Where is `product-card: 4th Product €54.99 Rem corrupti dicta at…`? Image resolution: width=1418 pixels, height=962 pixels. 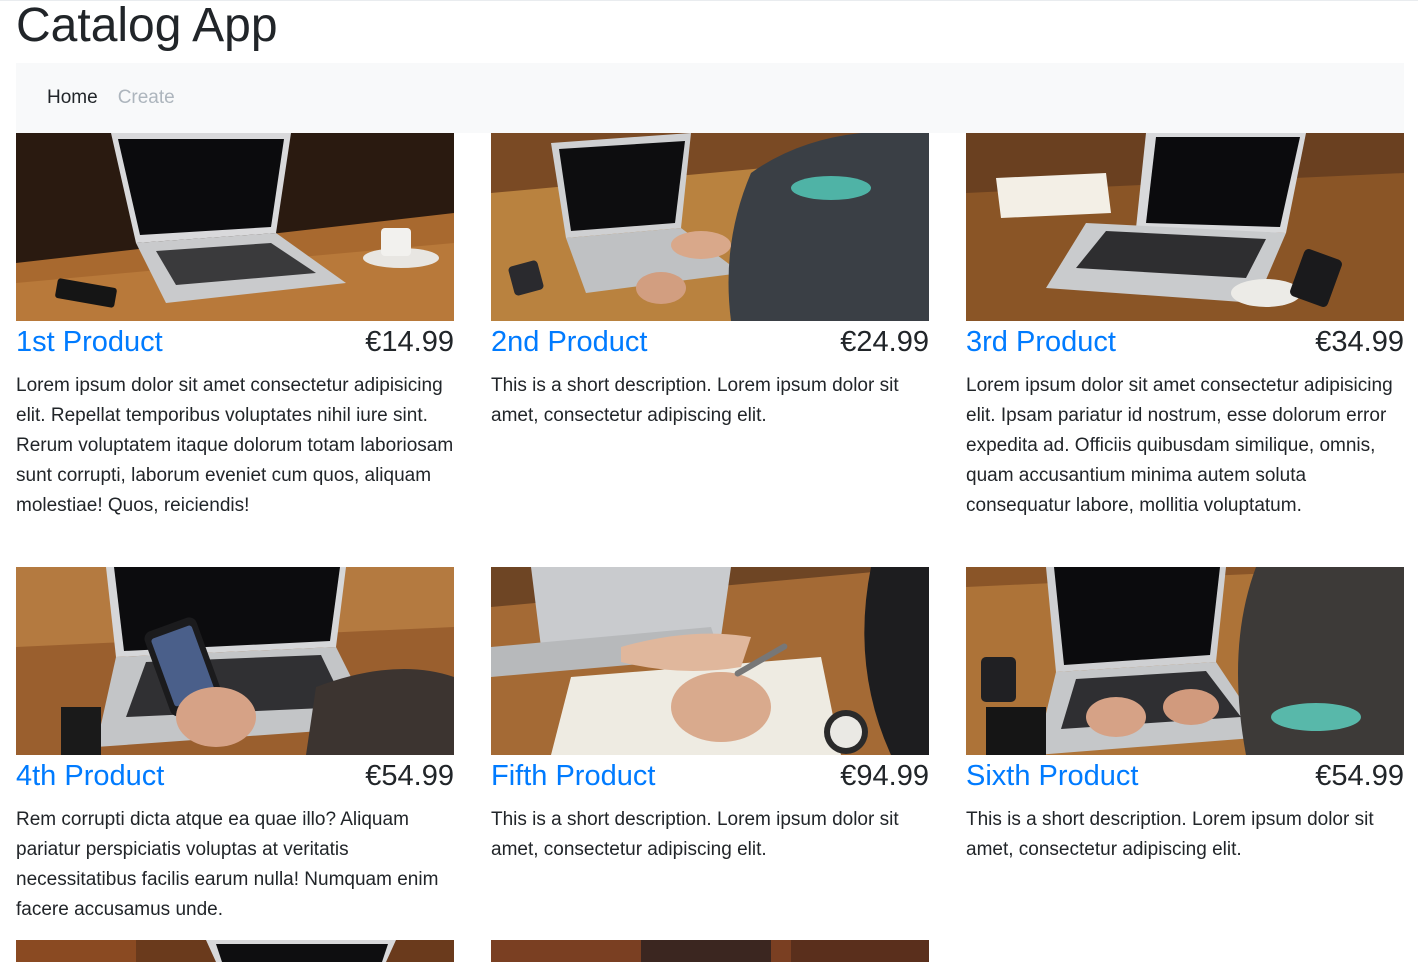 product-card: 4th Product €54.99 Rem corrupti dicta at… is located at coordinates (235, 746).